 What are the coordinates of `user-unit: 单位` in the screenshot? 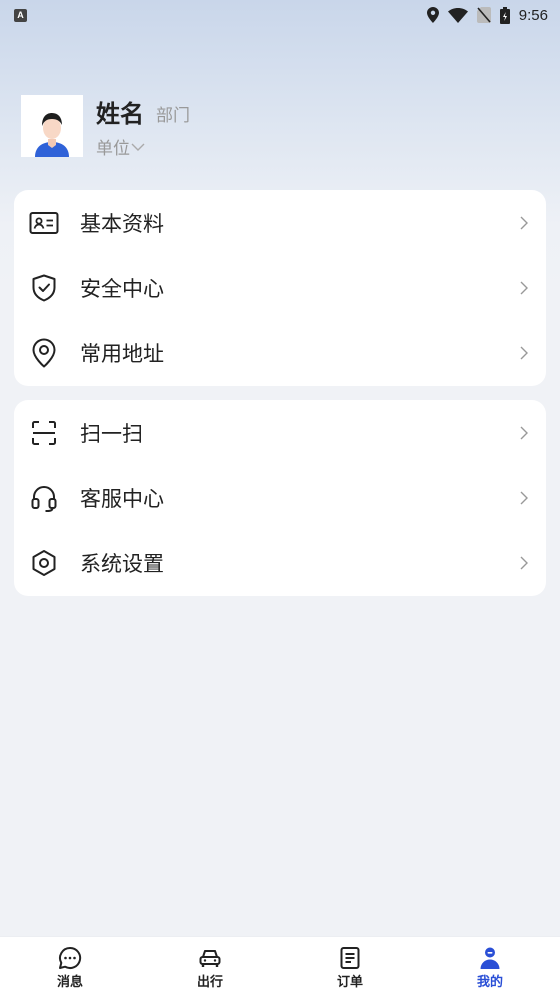 It's located at (113, 149).